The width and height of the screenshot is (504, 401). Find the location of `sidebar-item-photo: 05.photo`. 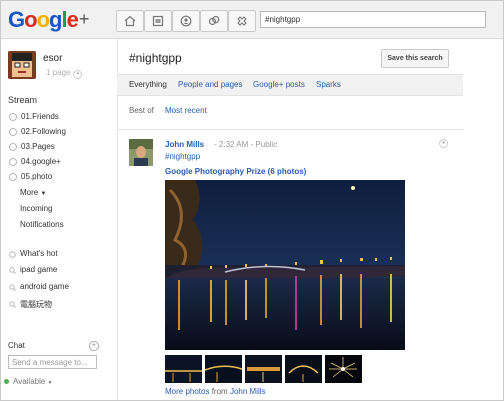

sidebar-item-photo: 05.photo is located at coordinates (37, 176).